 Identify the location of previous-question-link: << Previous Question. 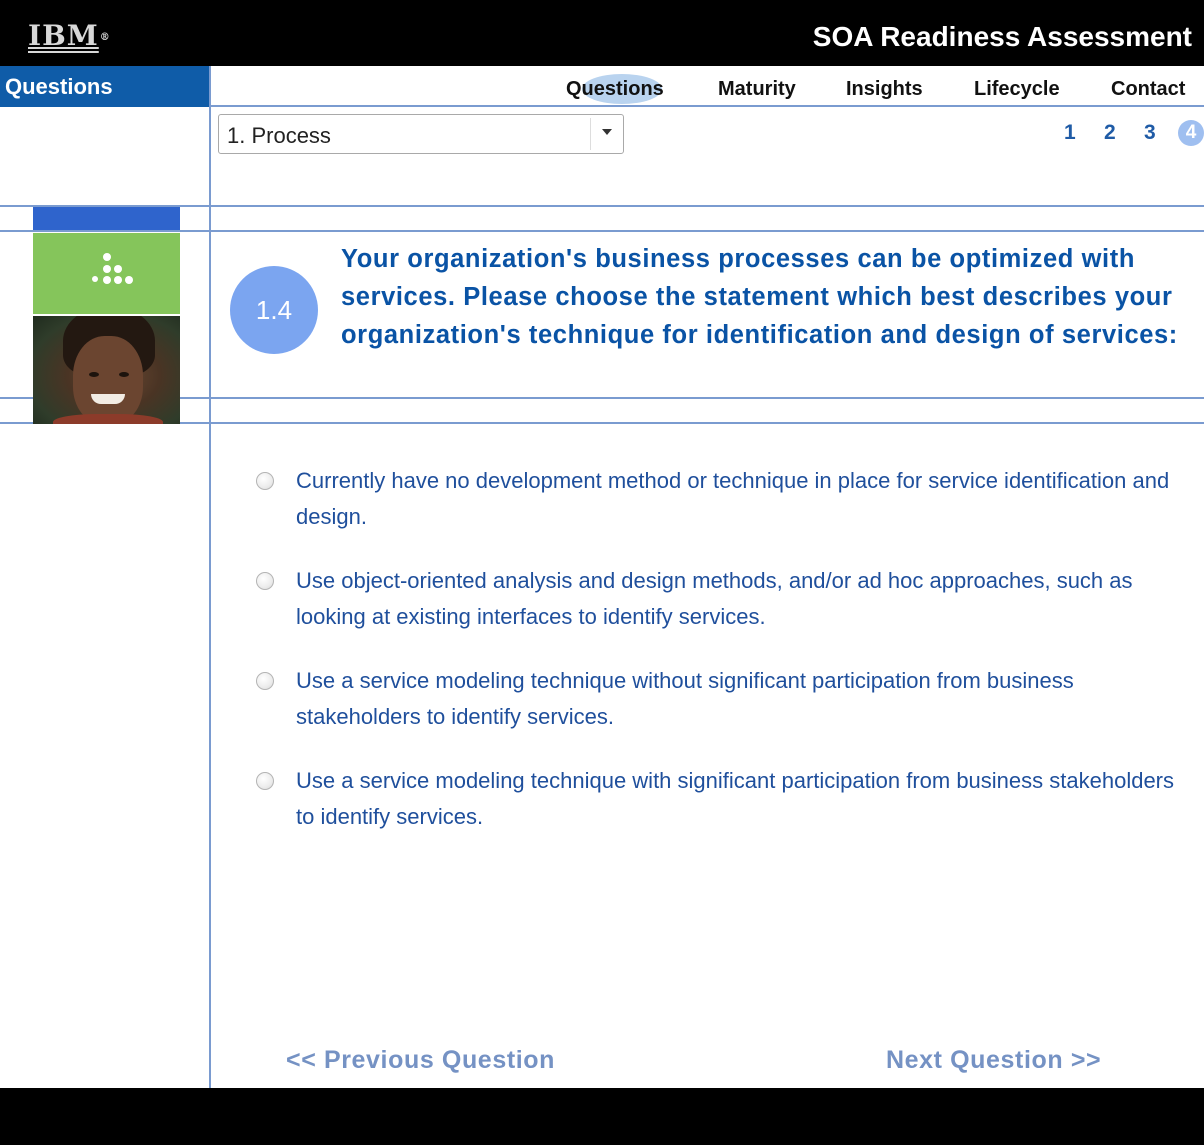
(420, 1060).